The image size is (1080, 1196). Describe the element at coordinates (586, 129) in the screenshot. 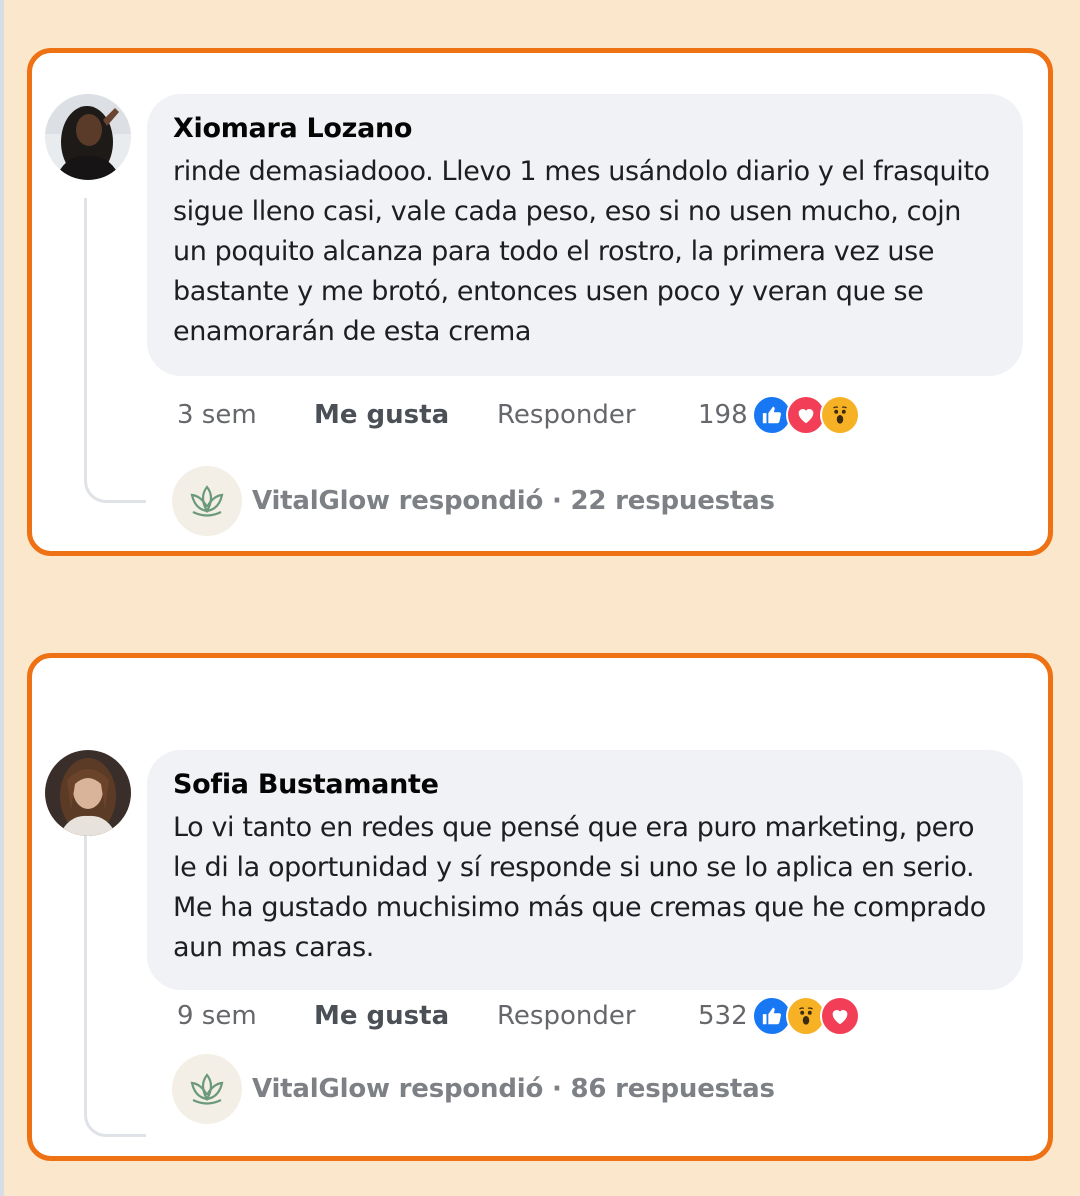

I see `comment-author: Xiomara Lozano` at that location.